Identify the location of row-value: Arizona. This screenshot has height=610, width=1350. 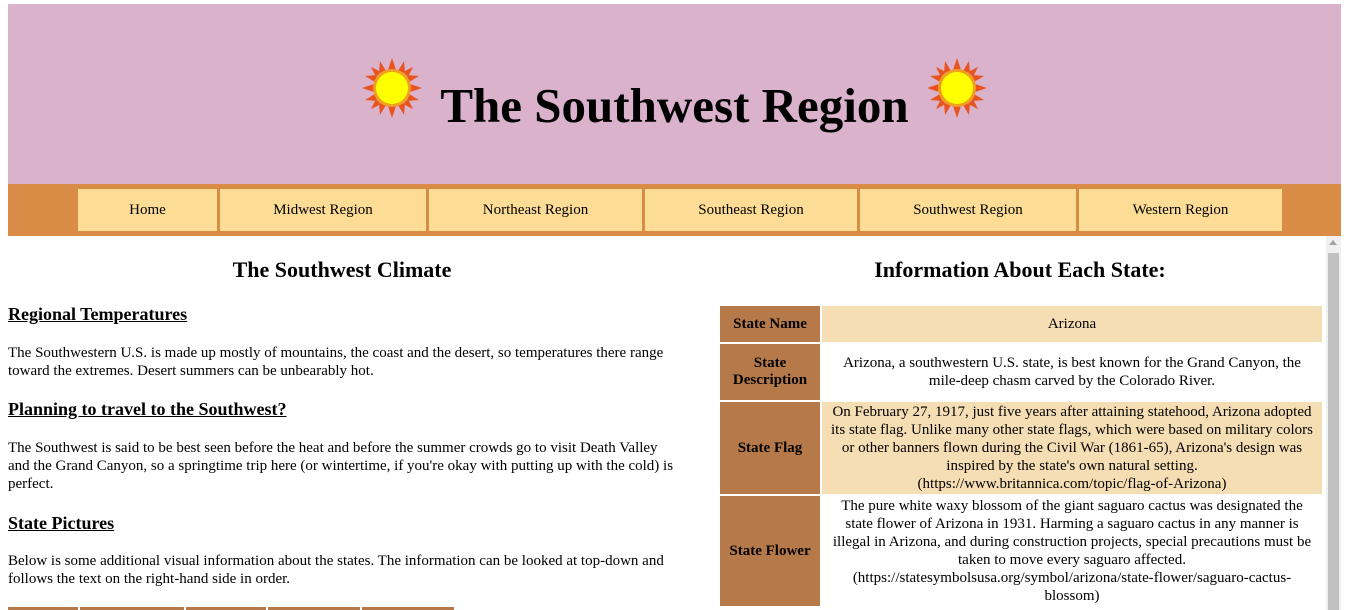
(1072, 324).